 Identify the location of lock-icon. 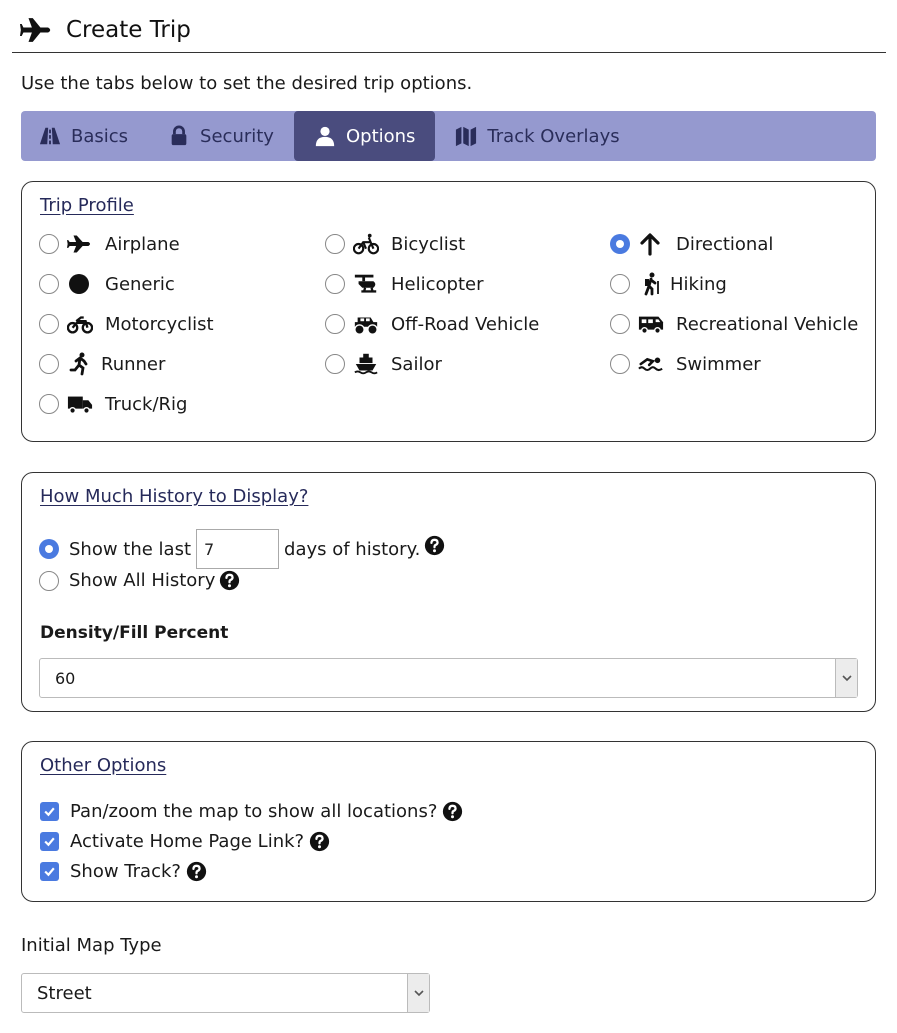
(179, 135).